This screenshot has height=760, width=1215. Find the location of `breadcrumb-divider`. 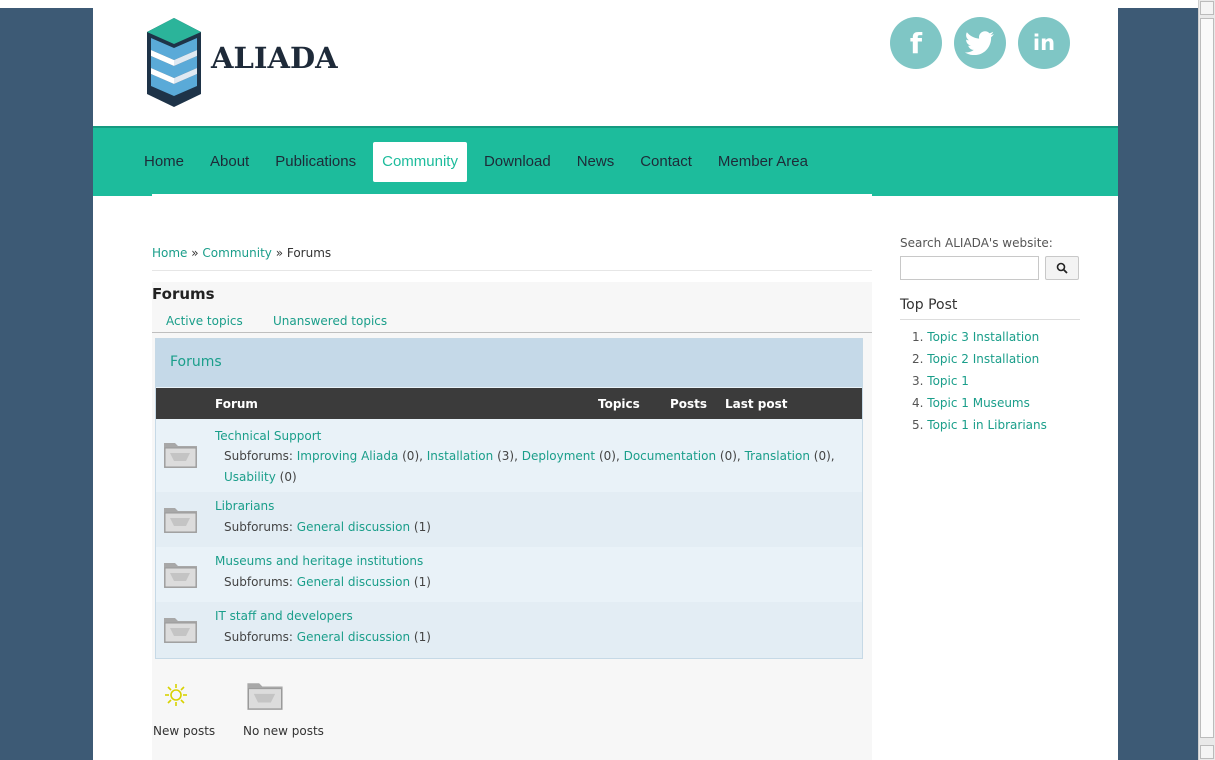

breadcrumb-divider is located at coordinates (512, 270).